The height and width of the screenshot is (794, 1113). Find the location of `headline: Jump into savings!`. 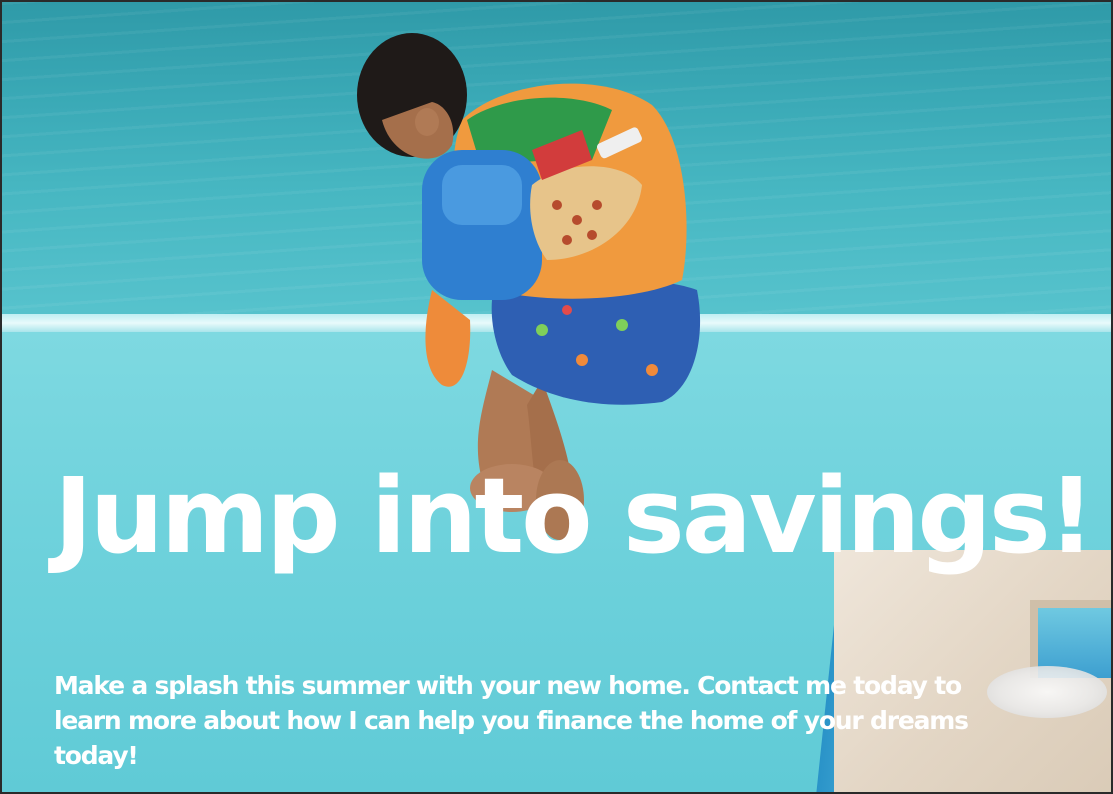

headline: Jump into savings! is located at coordinates (574, 516).